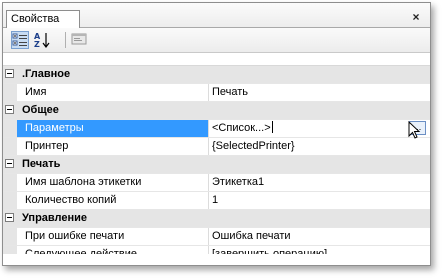  I want to click on category-row: Печать, so click(216, 165).